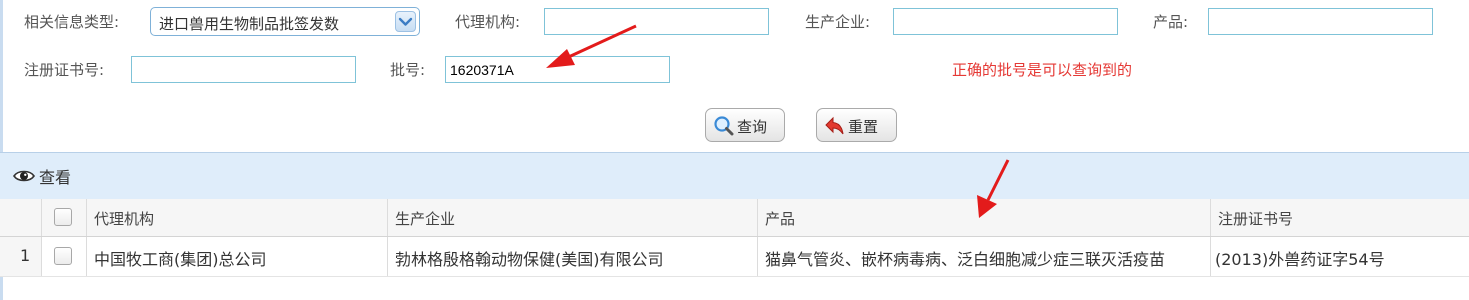  What do you see at coordinates (1300, 259) in the screenshot?
I see `cell-reg-no-text: (2013)外兽药证字54号` at bounding box center [1300, 259].